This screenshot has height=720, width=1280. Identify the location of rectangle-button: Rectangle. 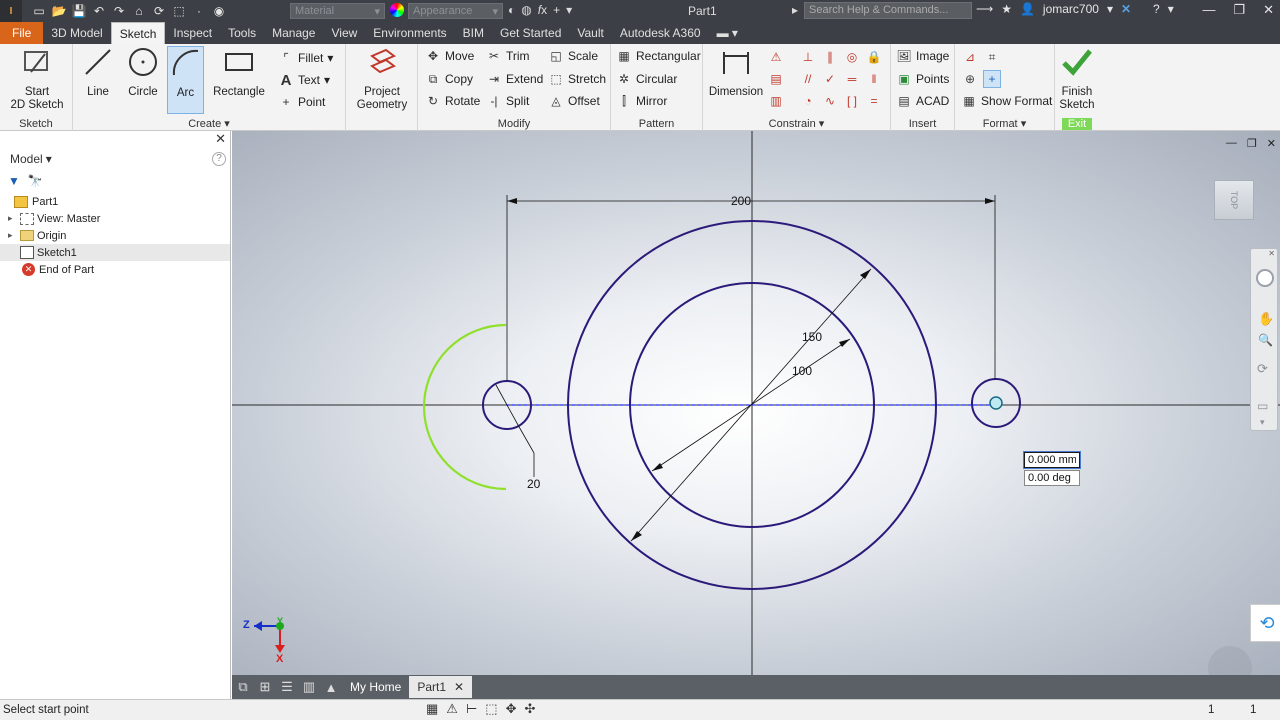
(239, 72).